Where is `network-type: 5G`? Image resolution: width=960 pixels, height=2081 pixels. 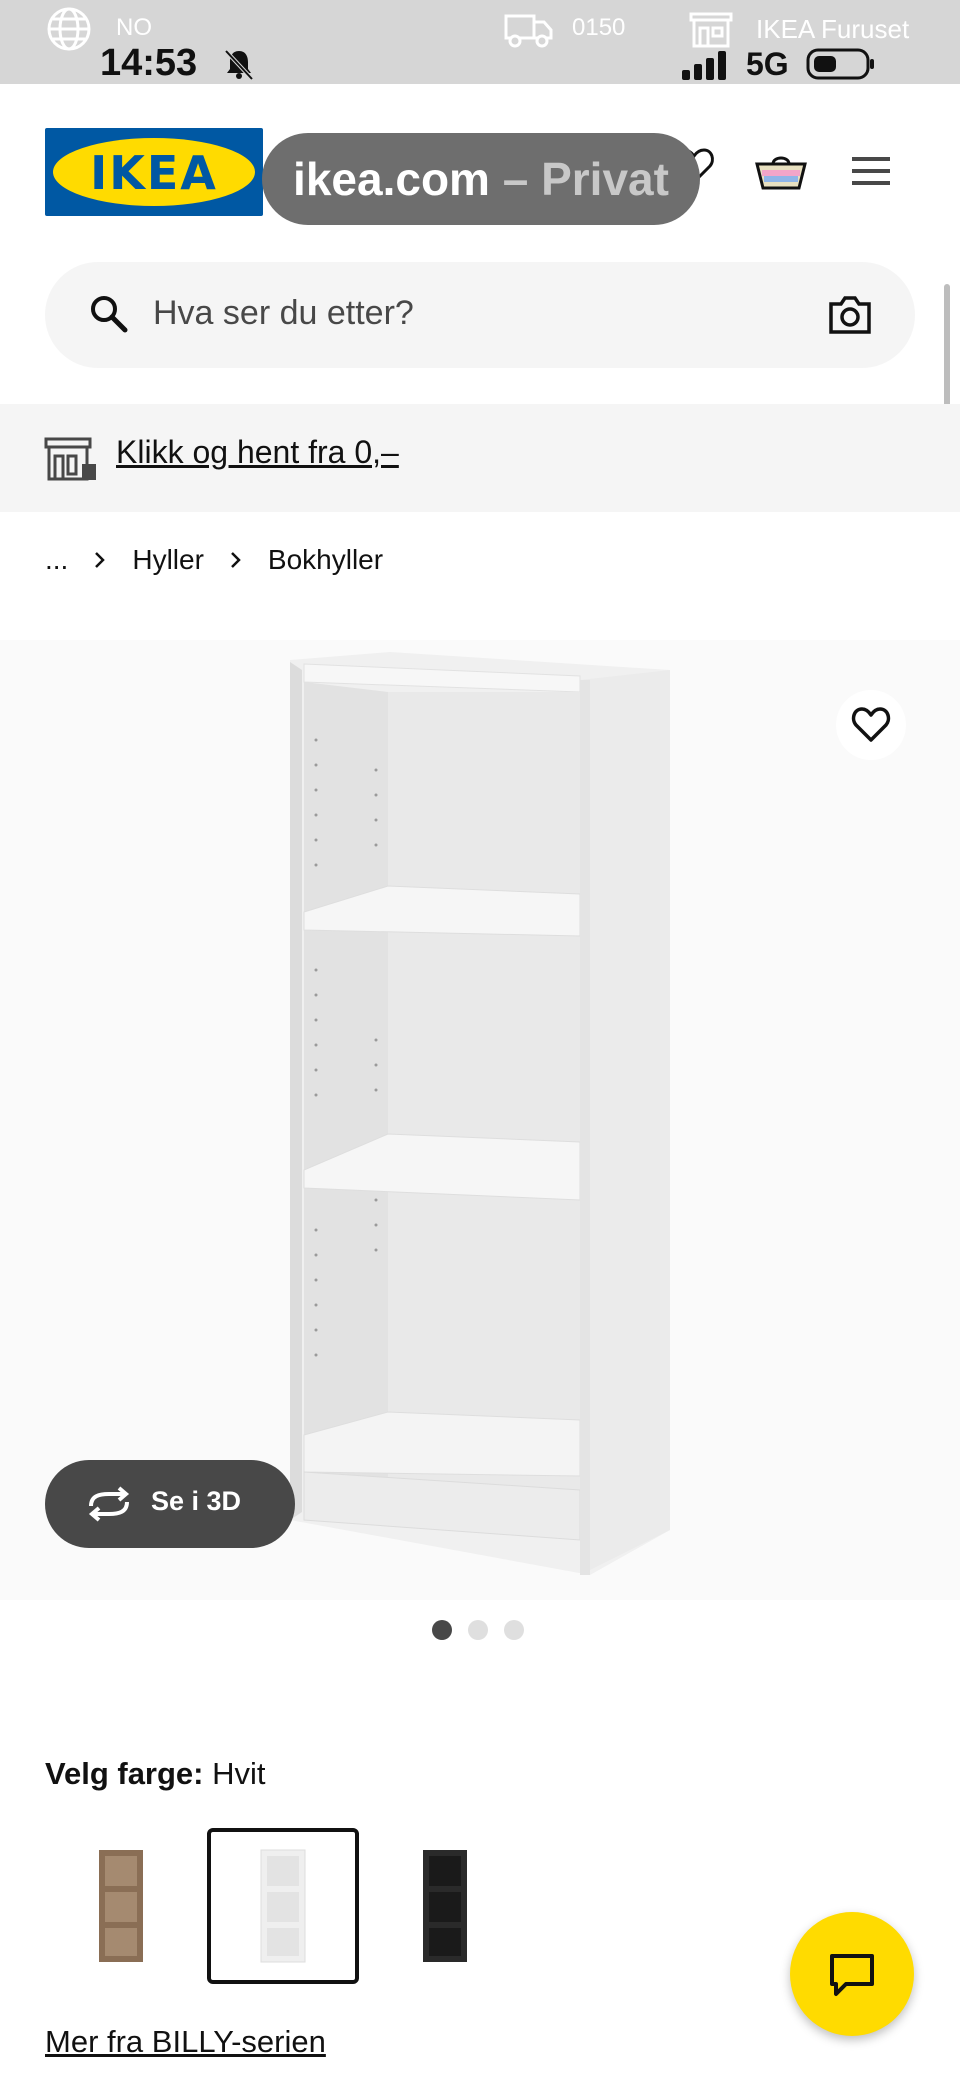 network-type: 5G is located at coordinates (767, 64).